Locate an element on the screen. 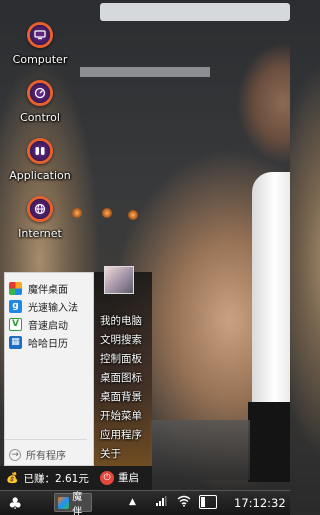 This screenshot has width=320, height=515. background-figure-pants is located at coordinates (269, 442).